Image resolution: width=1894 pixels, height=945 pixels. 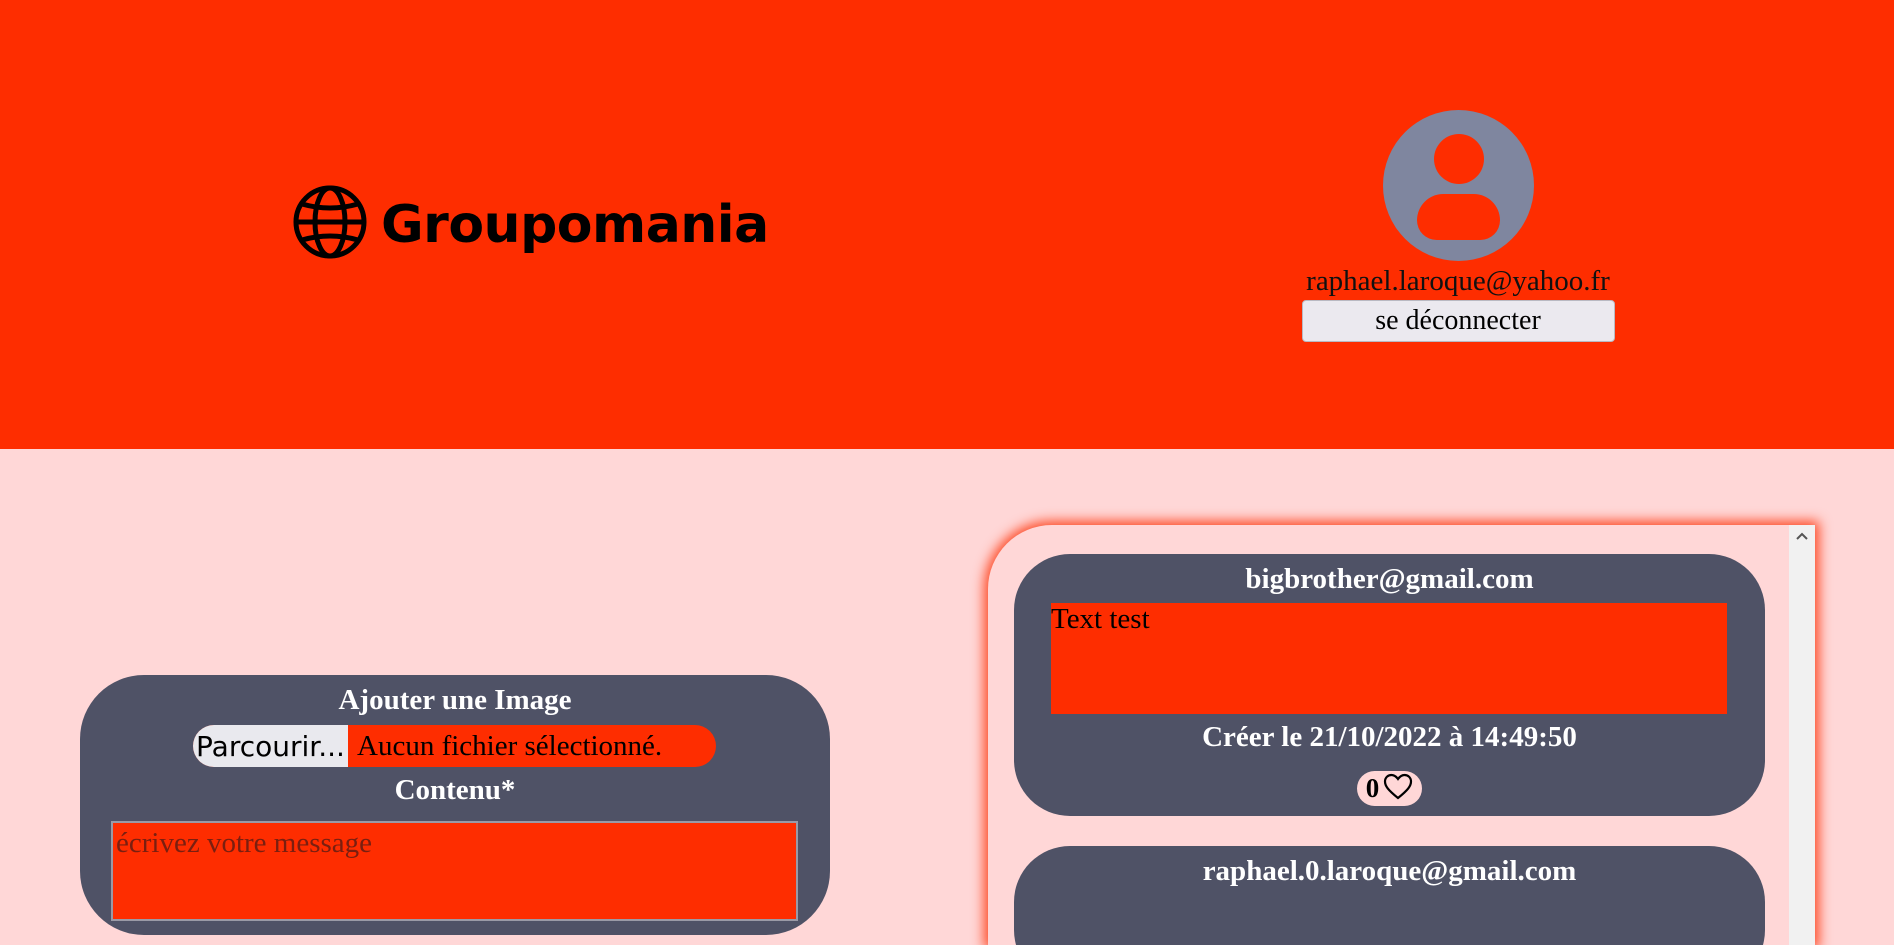 I want to click on post-author: raphael.0.laroque@gmail.com, so click(x=1389, y=871).